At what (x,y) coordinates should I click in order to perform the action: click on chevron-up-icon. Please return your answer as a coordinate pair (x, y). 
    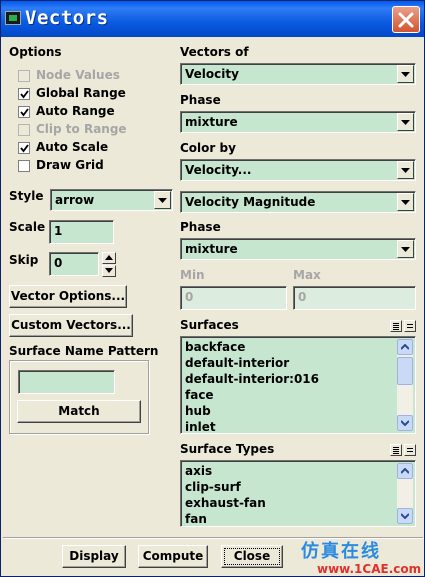
    Looking at the image, I should click on (405, 347).